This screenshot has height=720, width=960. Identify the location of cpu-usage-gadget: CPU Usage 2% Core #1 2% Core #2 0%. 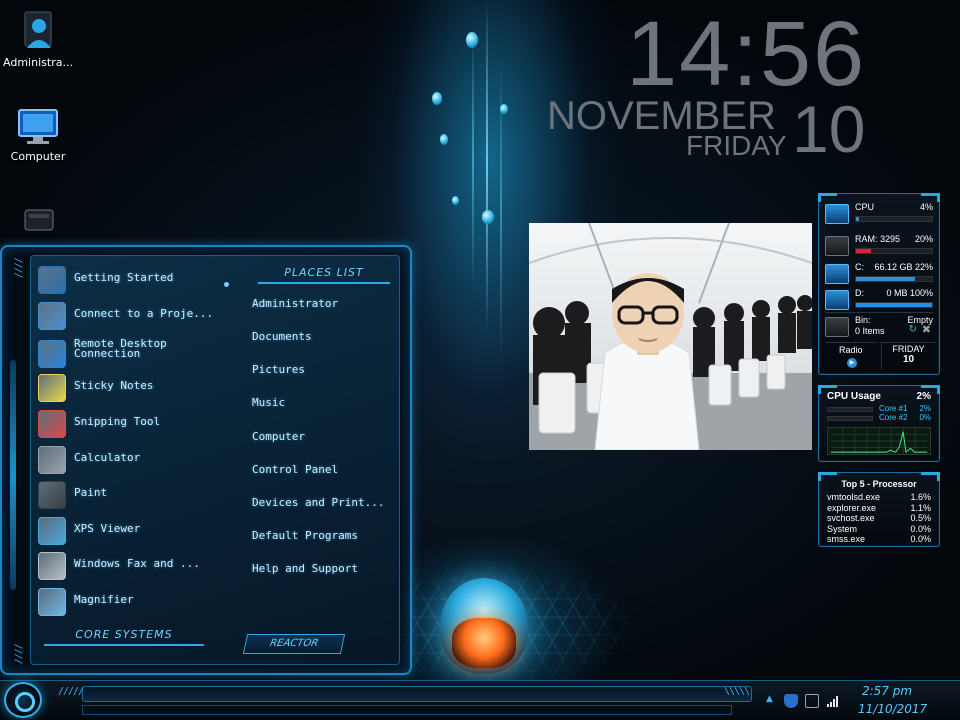
(879, 423).